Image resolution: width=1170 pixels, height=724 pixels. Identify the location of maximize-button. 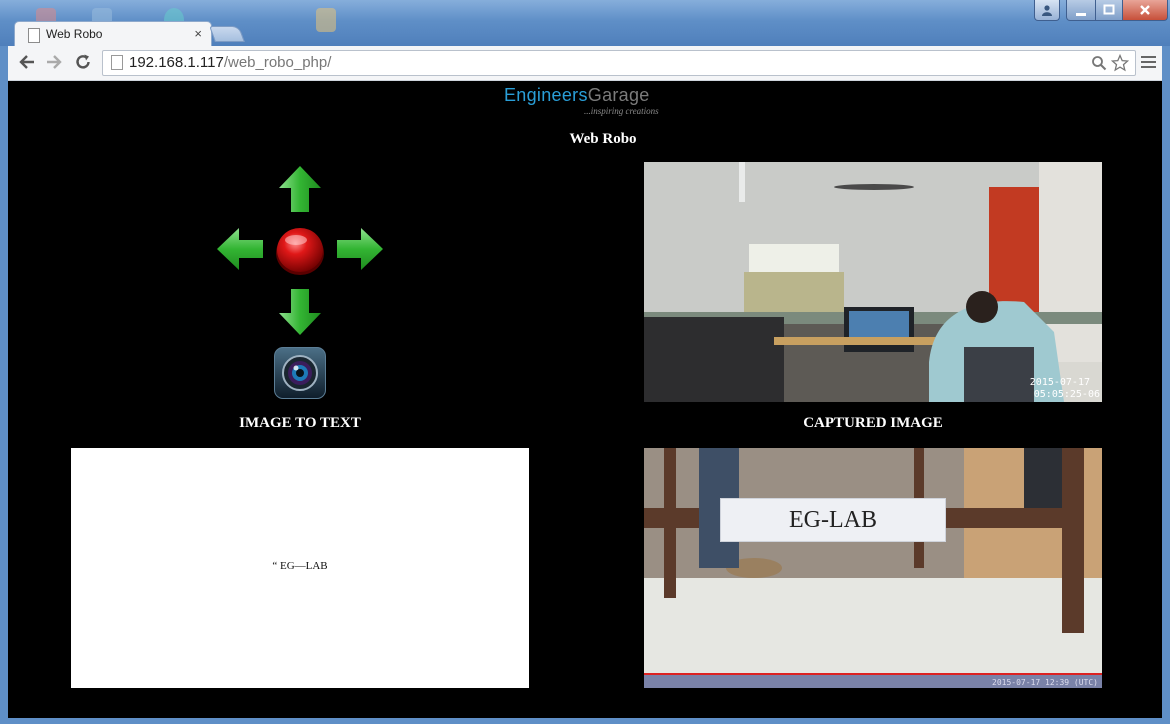
(1109, 10).